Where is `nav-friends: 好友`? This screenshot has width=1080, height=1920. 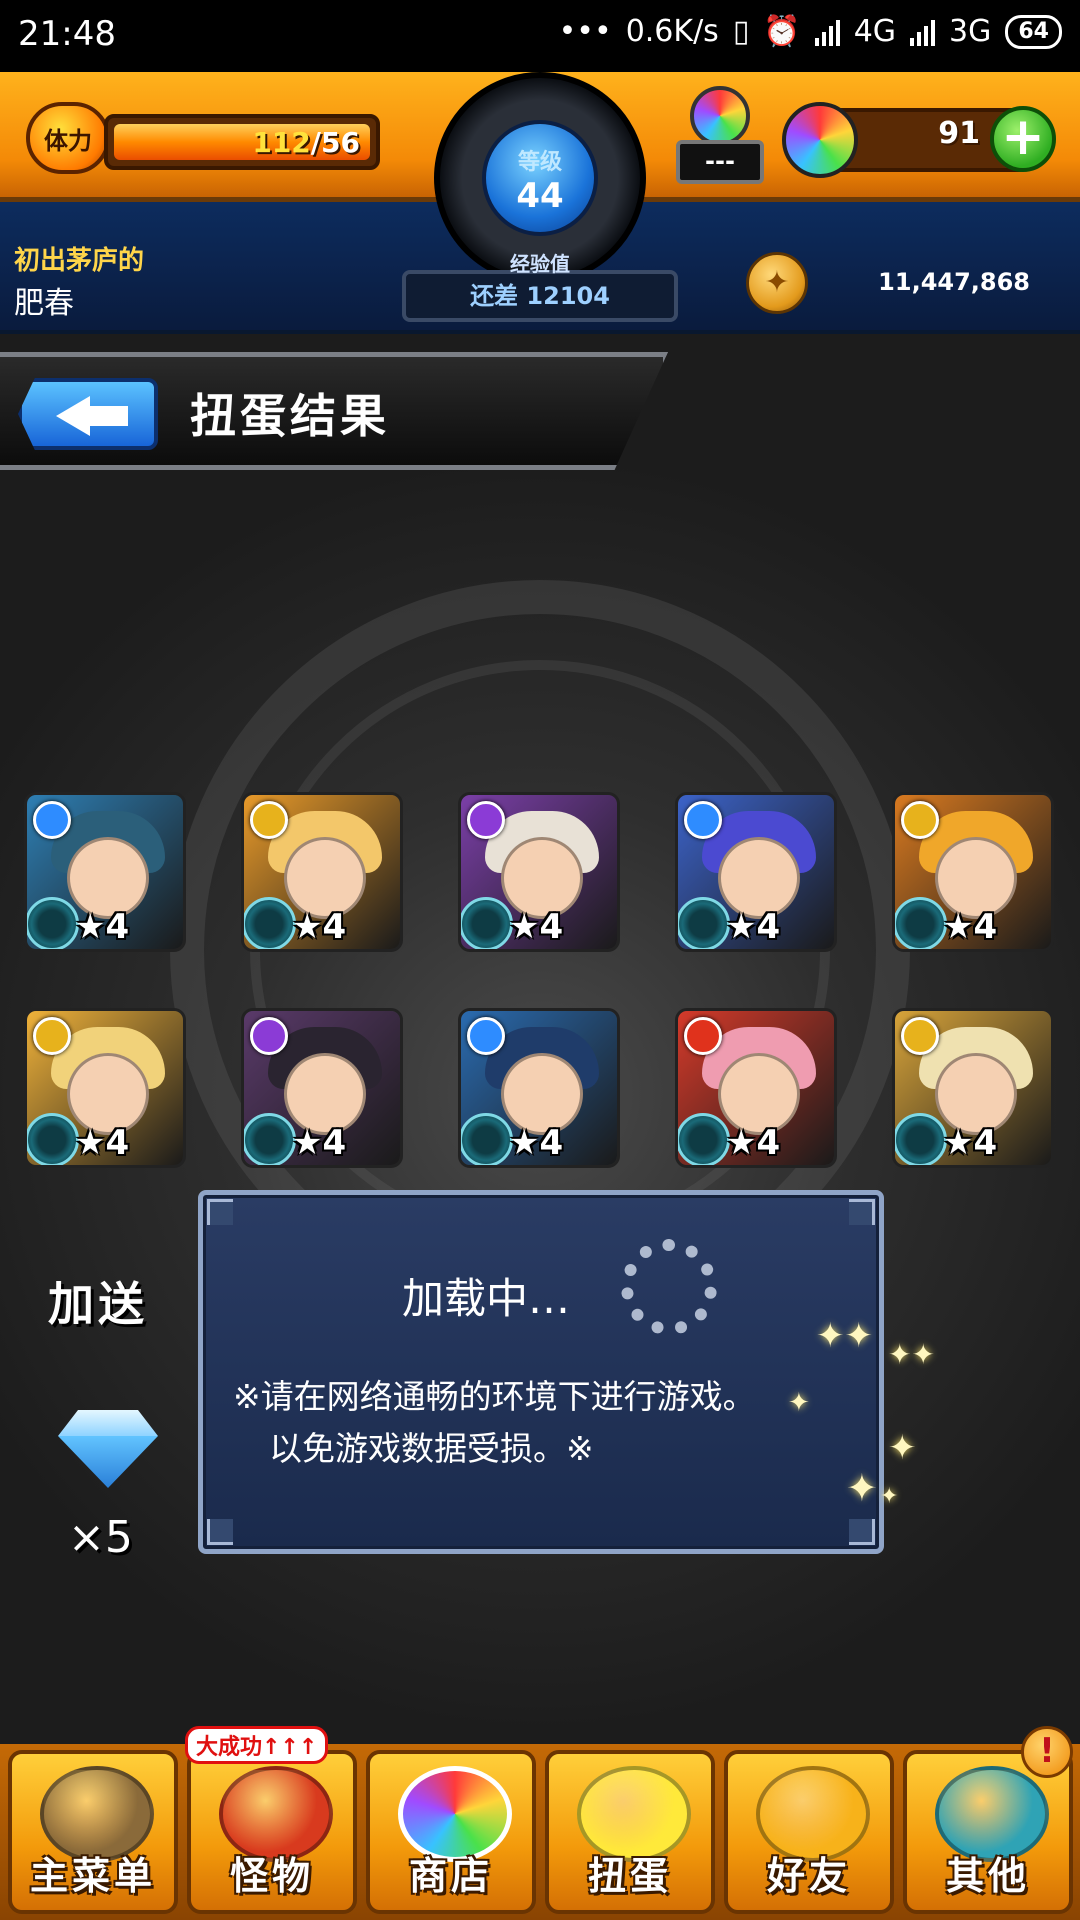 nav-friends: 好友 is located at coordinates (809, 1832).